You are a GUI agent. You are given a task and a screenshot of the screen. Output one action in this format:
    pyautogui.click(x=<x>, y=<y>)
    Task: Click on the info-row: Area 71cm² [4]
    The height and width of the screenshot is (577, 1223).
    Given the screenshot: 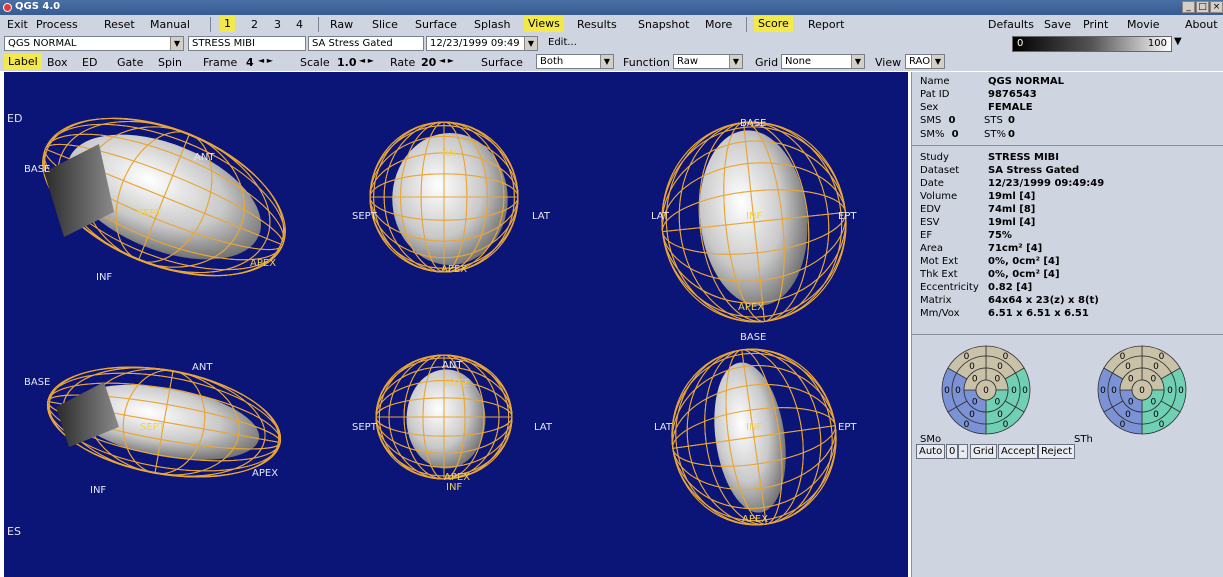 What is the action you would take?
    pyautogui.click(x=981, y=248)
    